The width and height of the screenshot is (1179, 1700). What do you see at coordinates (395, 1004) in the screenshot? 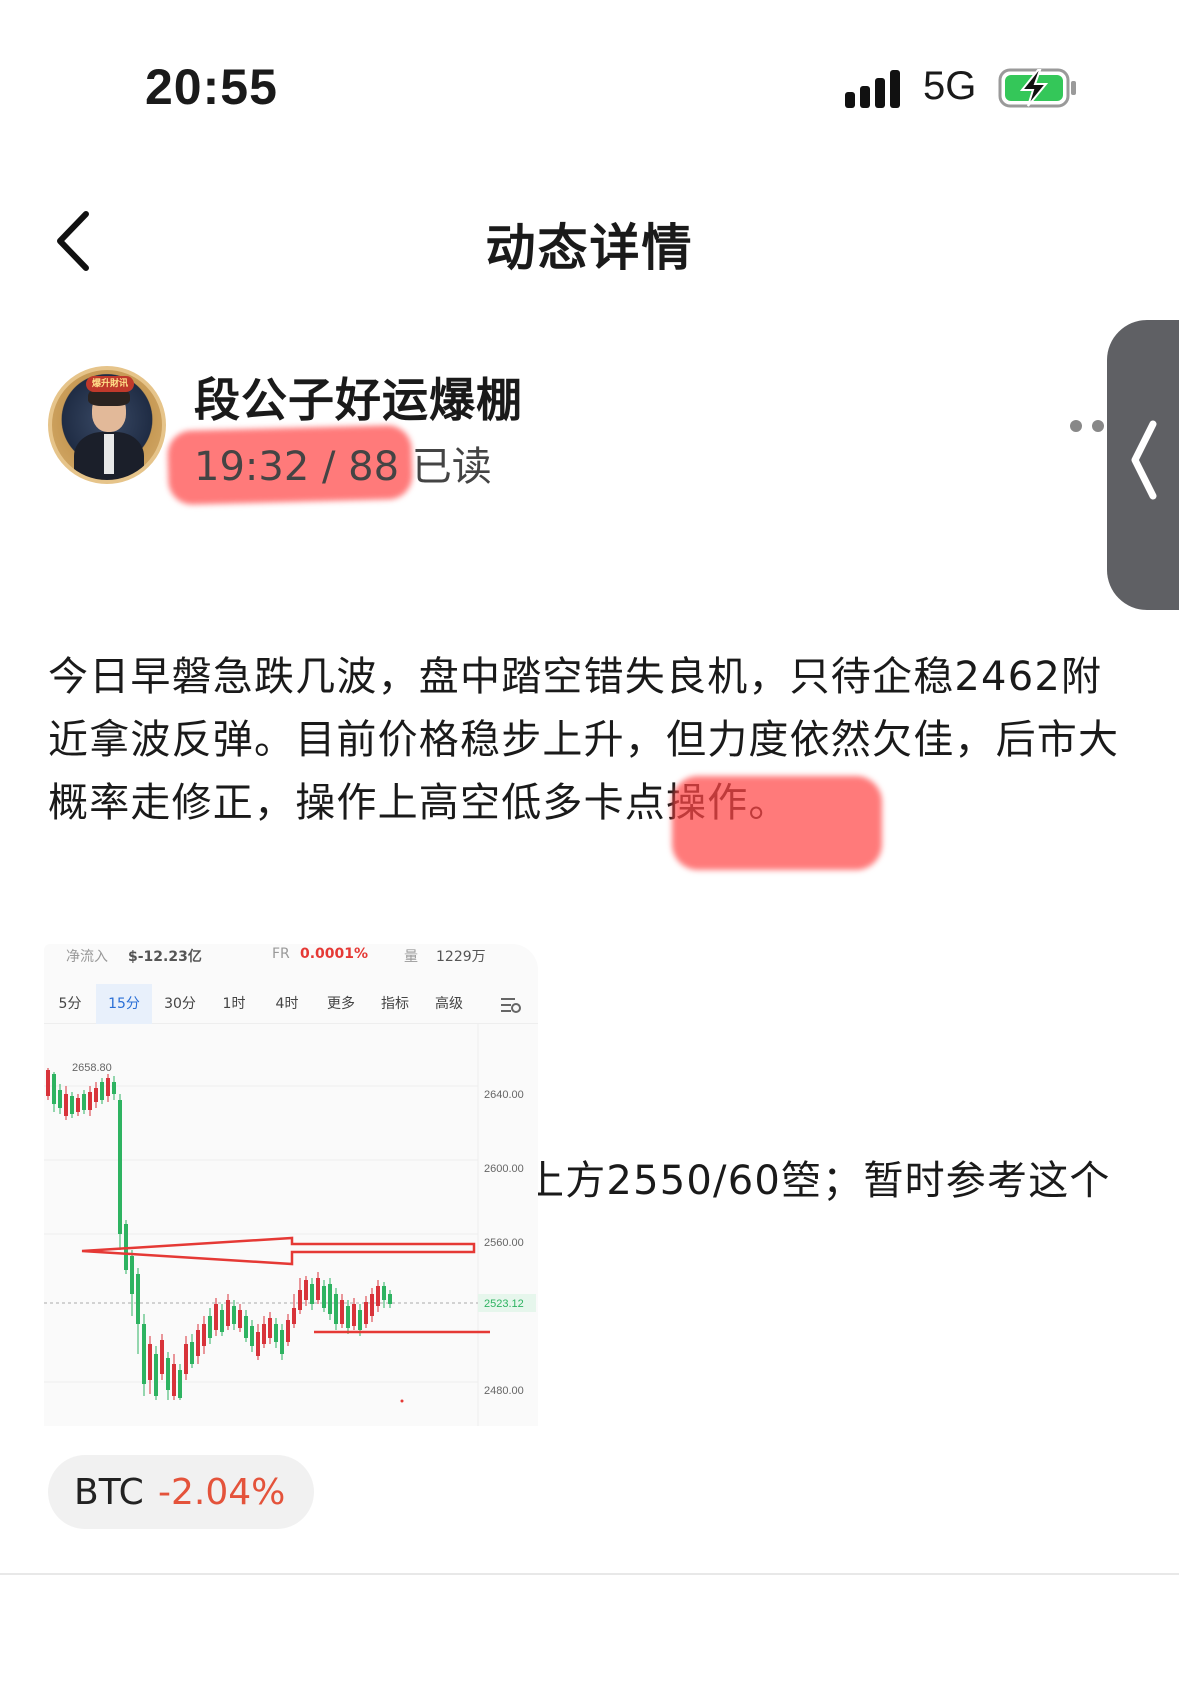
I see `tab-indicators: 指标` at bounding box center [395, 1004].